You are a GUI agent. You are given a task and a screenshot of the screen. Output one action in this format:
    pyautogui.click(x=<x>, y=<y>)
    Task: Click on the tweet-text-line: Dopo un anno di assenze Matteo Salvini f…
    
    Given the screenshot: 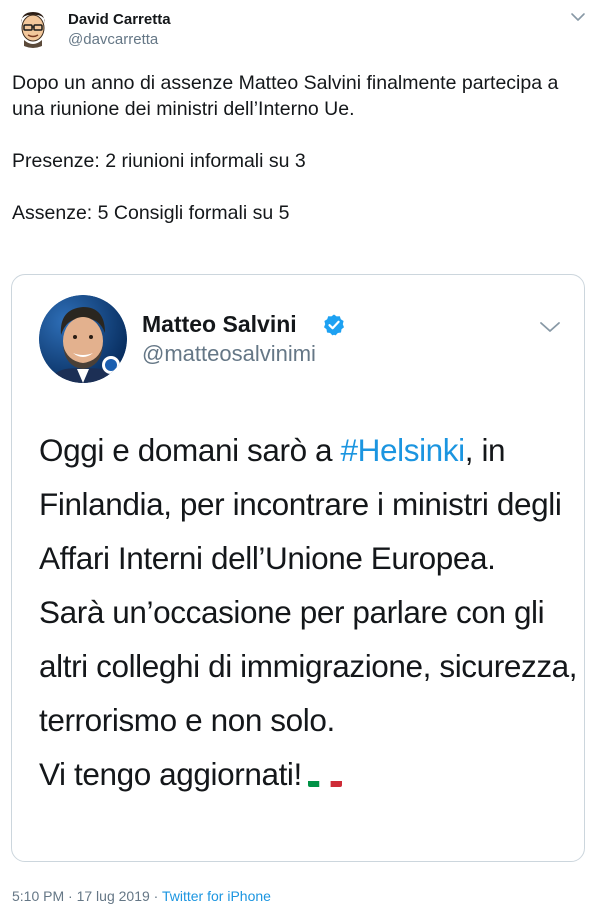 What is the action you would take?
    pyautogui.click(x=285, y=96)
    